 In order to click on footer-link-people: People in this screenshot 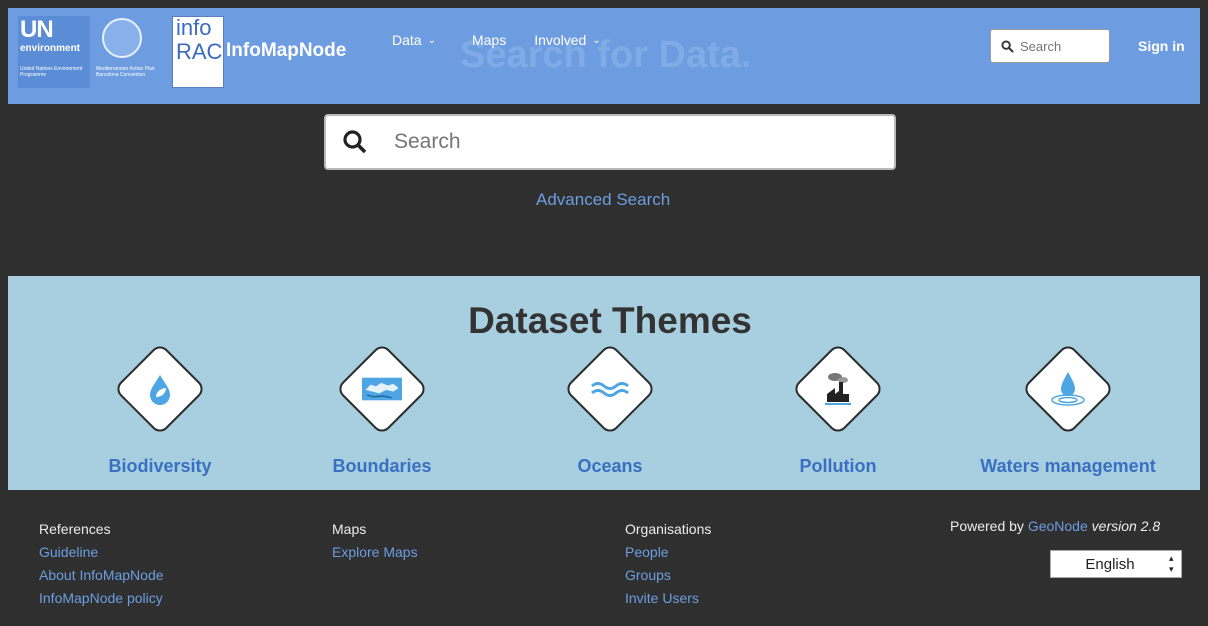, I will do `click(668, 552)`.